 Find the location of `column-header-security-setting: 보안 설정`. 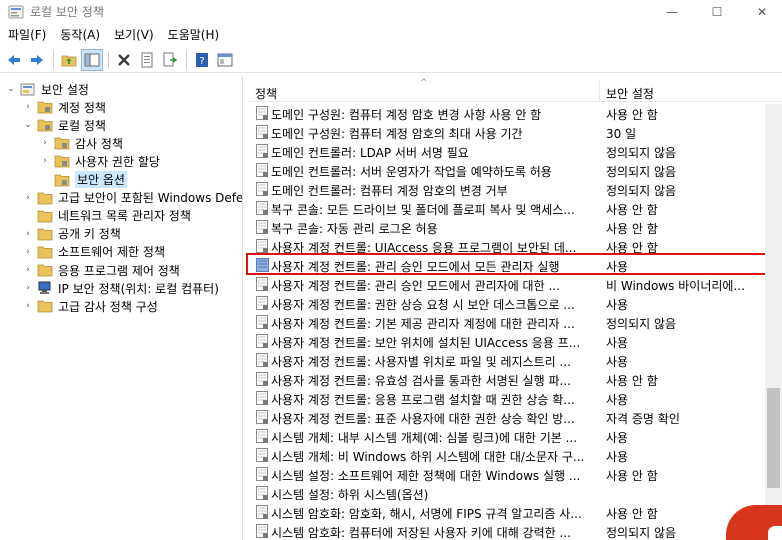

column-header-security-setting: 보안 설정 is located at coordinates (630, 93).